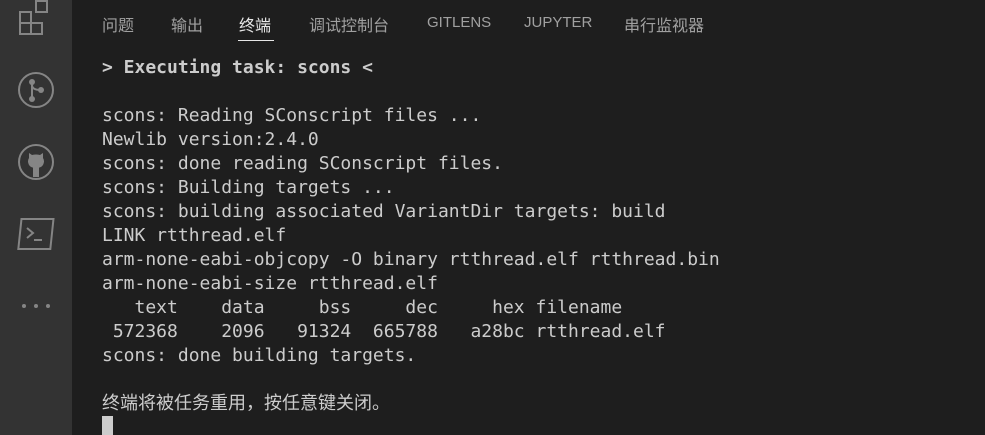  I want to click on terminal-icon, so click(36, 234).